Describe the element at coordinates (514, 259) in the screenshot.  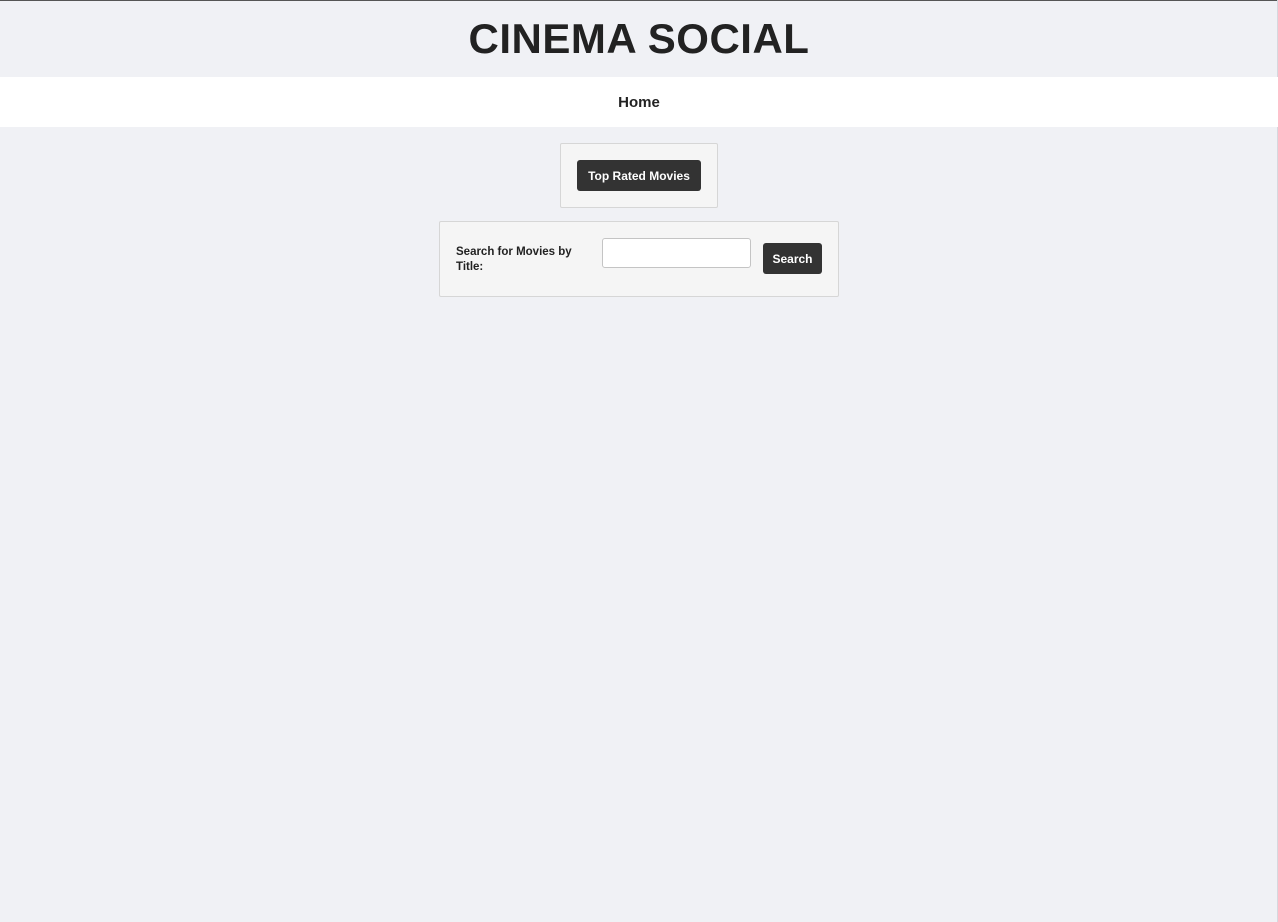
I see `search-label: Search for Movies by Title:` at that location.